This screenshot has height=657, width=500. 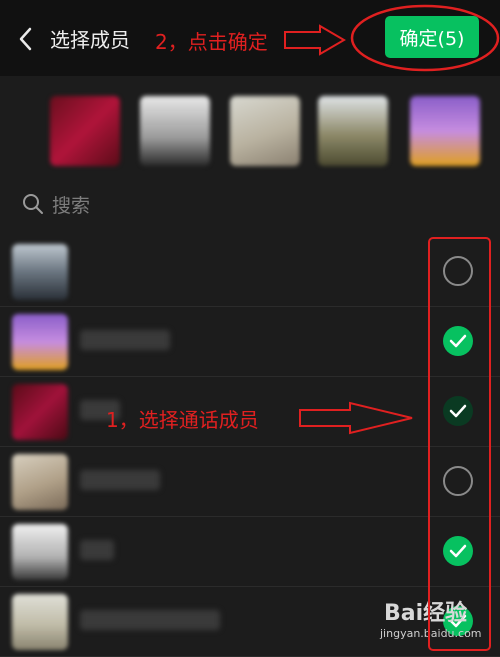 What do you see at coordinates (27, 39) in the screenshot?
I see `back-arrow-icon` at bounding box center [27, 39].